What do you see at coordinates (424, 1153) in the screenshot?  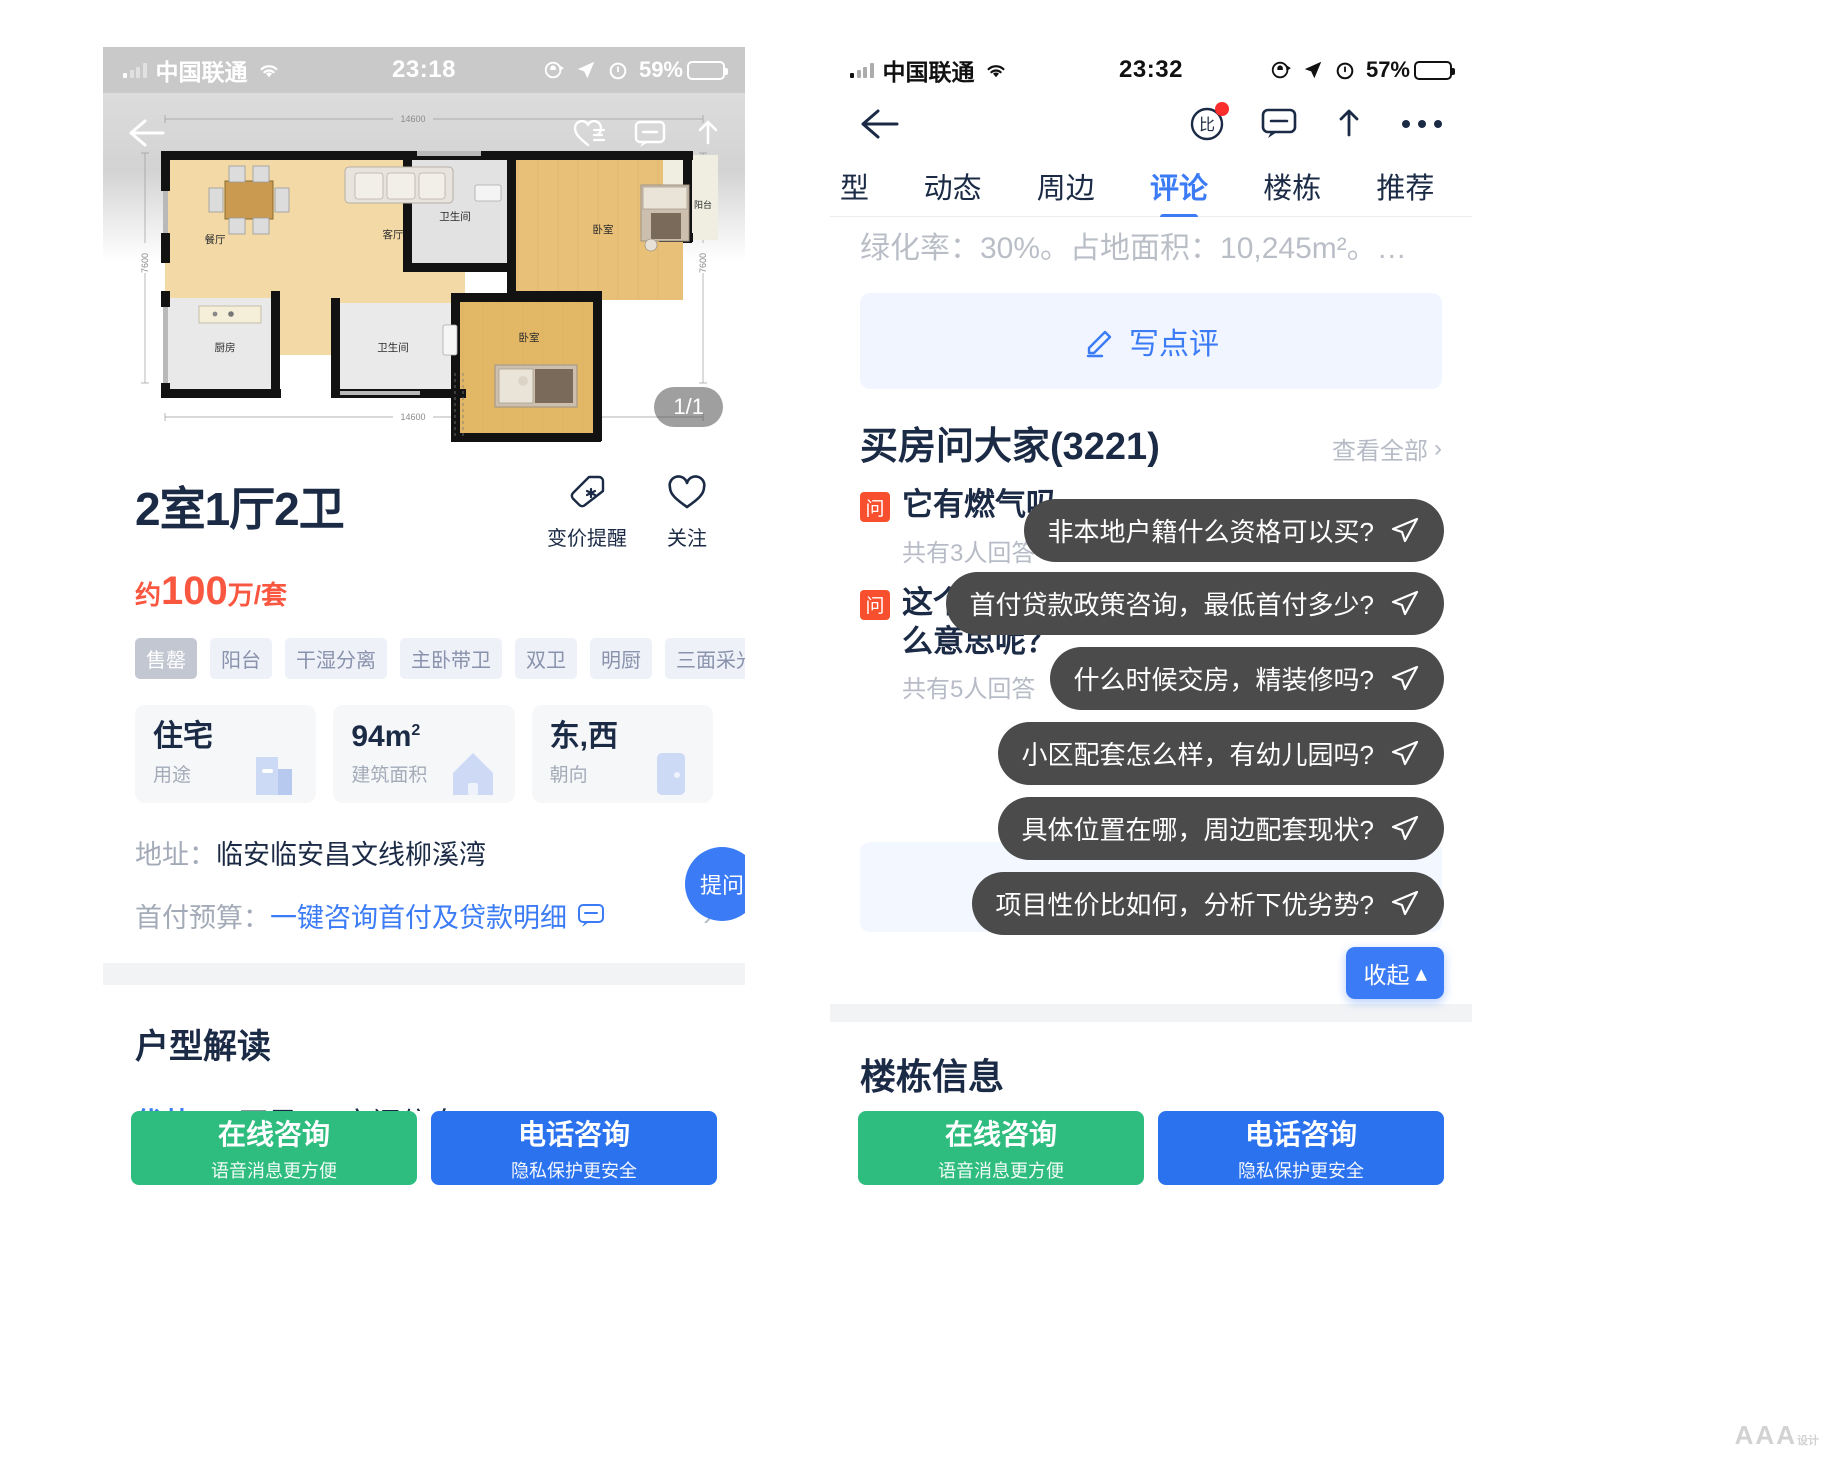 I see `left-bottom-cta-bar: 在线咨询 语音消息更方便 电话咨询 隐私保护更安全` at bounding box center [424, 1153].